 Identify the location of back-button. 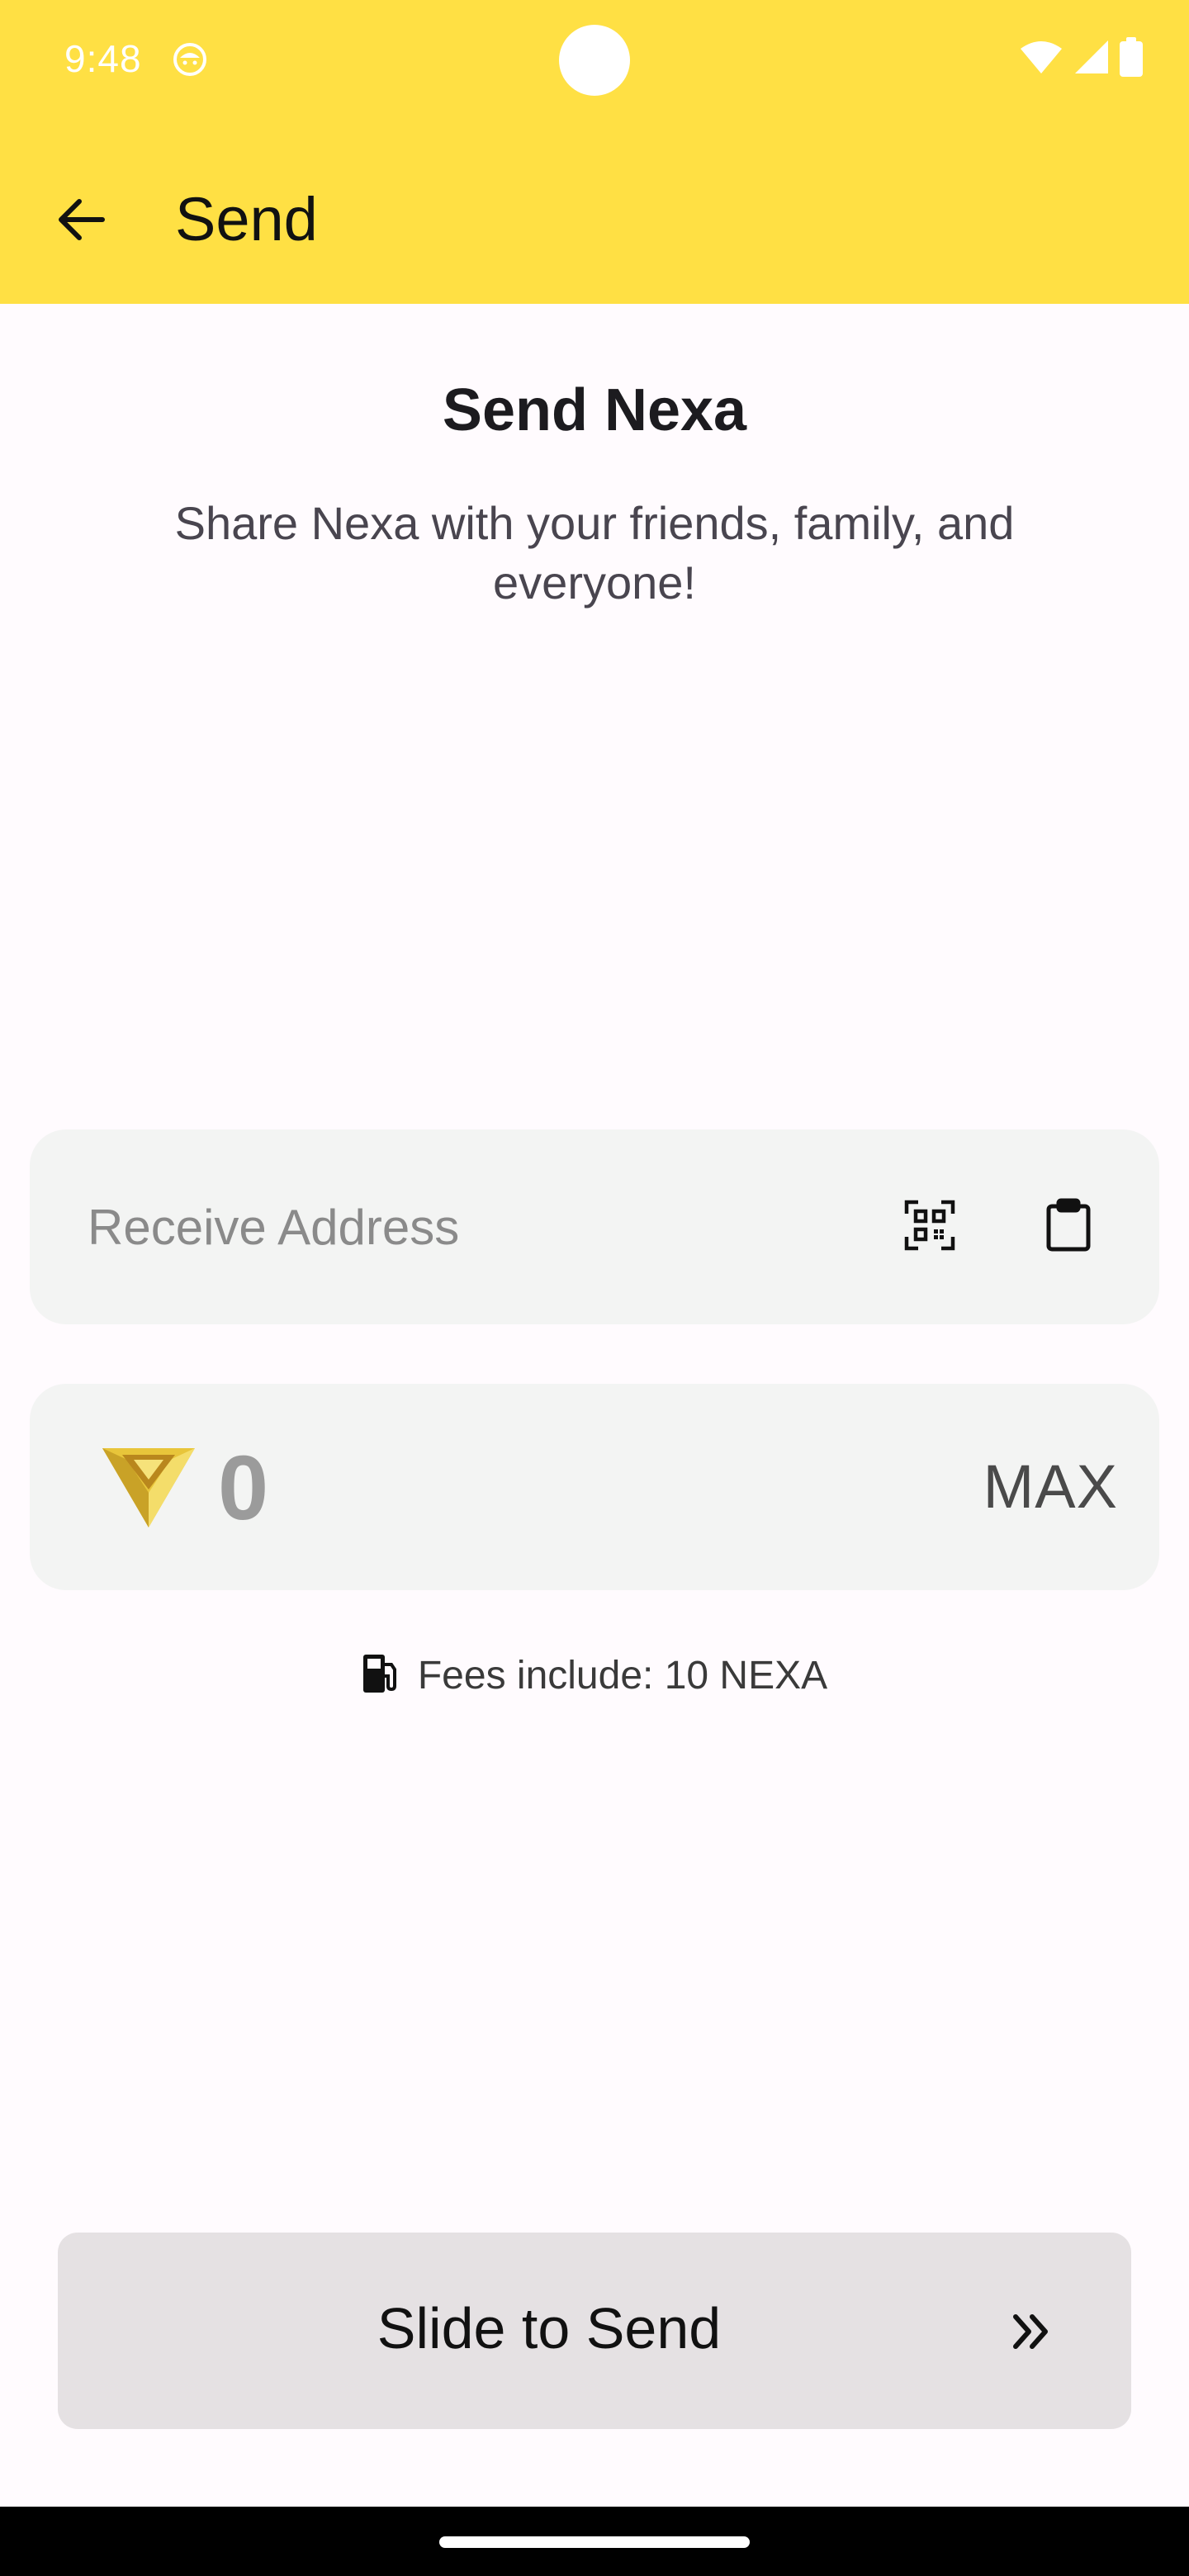
(81, 221).